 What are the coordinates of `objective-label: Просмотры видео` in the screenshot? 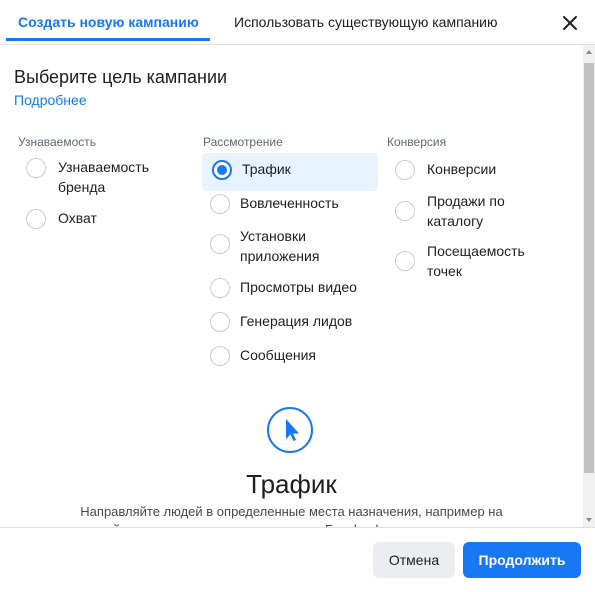 It's located at (298, 287).